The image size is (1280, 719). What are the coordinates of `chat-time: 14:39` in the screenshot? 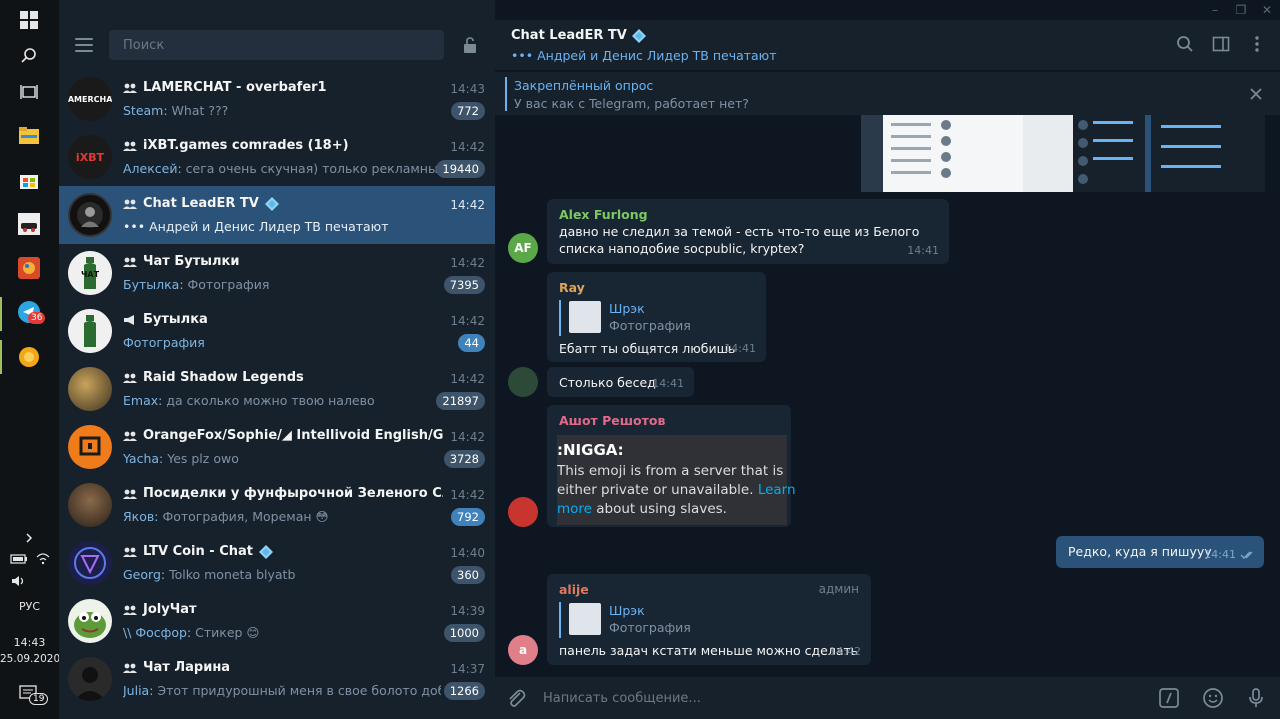 It's located at (467, 611).